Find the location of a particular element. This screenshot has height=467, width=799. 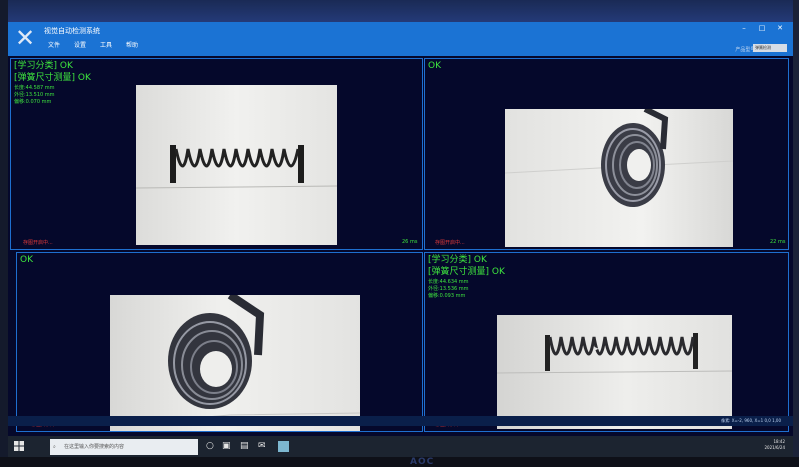

maximize-icon: □ is located at coordinates (762, 28).